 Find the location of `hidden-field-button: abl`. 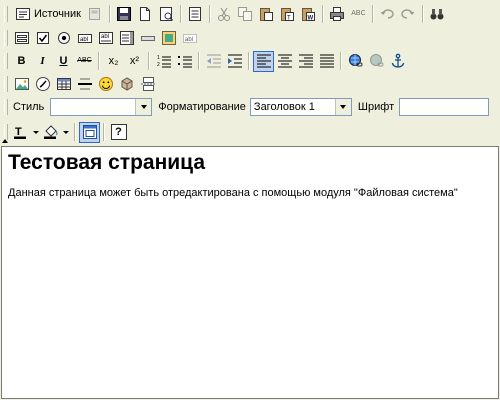

hidden-field-button: abl is located at coordinates (189, 38).